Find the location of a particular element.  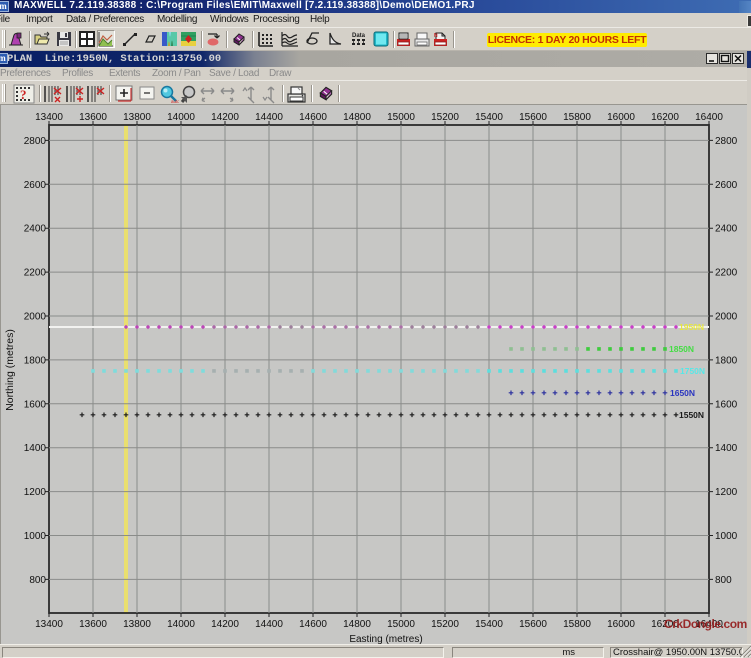

svg-text: Northing (metres) is located at coordinates (10, 370).